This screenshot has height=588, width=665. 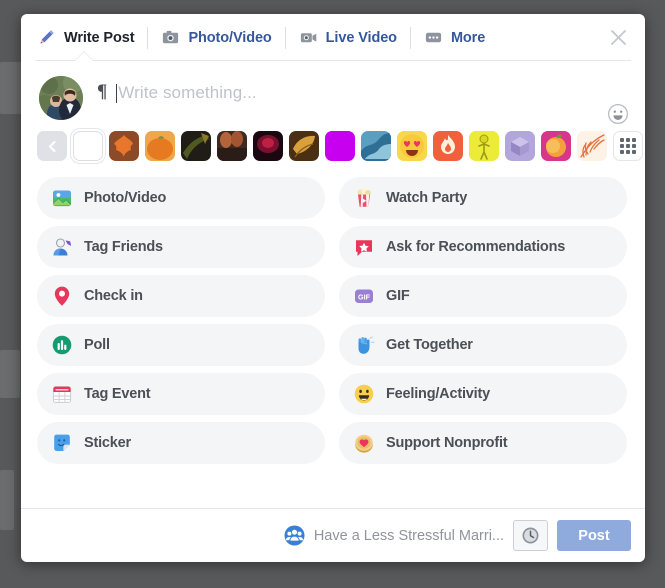 I want to click on dialog-header: Write Post Photo/Video Live Video More, so click(x=333, y=37).